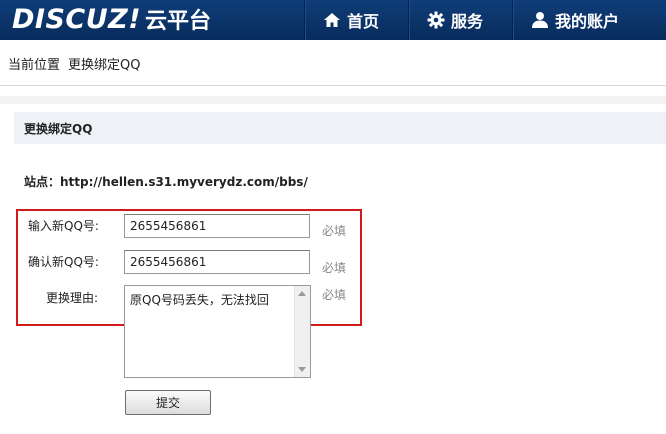 This screenshot has width=666, height=434. I want to click on discuz-logo: DISCUZ! 云平台, so click(111, 19).